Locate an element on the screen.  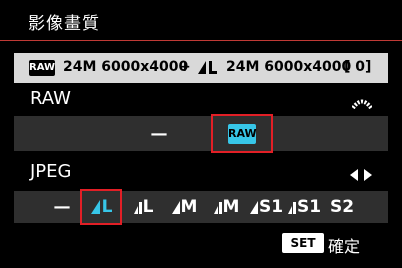
jpeg-option-small1-normal-label: S1 is located at coordinates (309, 207).